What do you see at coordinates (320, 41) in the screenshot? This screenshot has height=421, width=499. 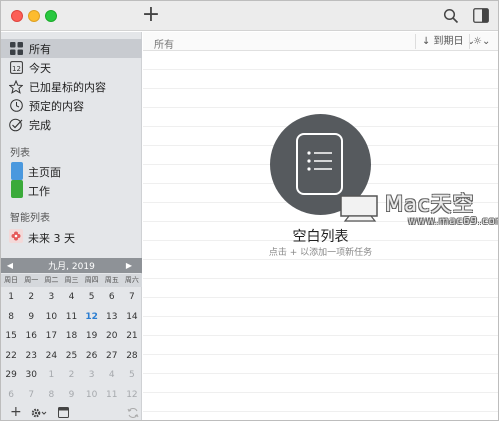 I see `main-header: 所有 ↓ 到期日 ⌄ ☼⌄` at bounding box center [320, 41].